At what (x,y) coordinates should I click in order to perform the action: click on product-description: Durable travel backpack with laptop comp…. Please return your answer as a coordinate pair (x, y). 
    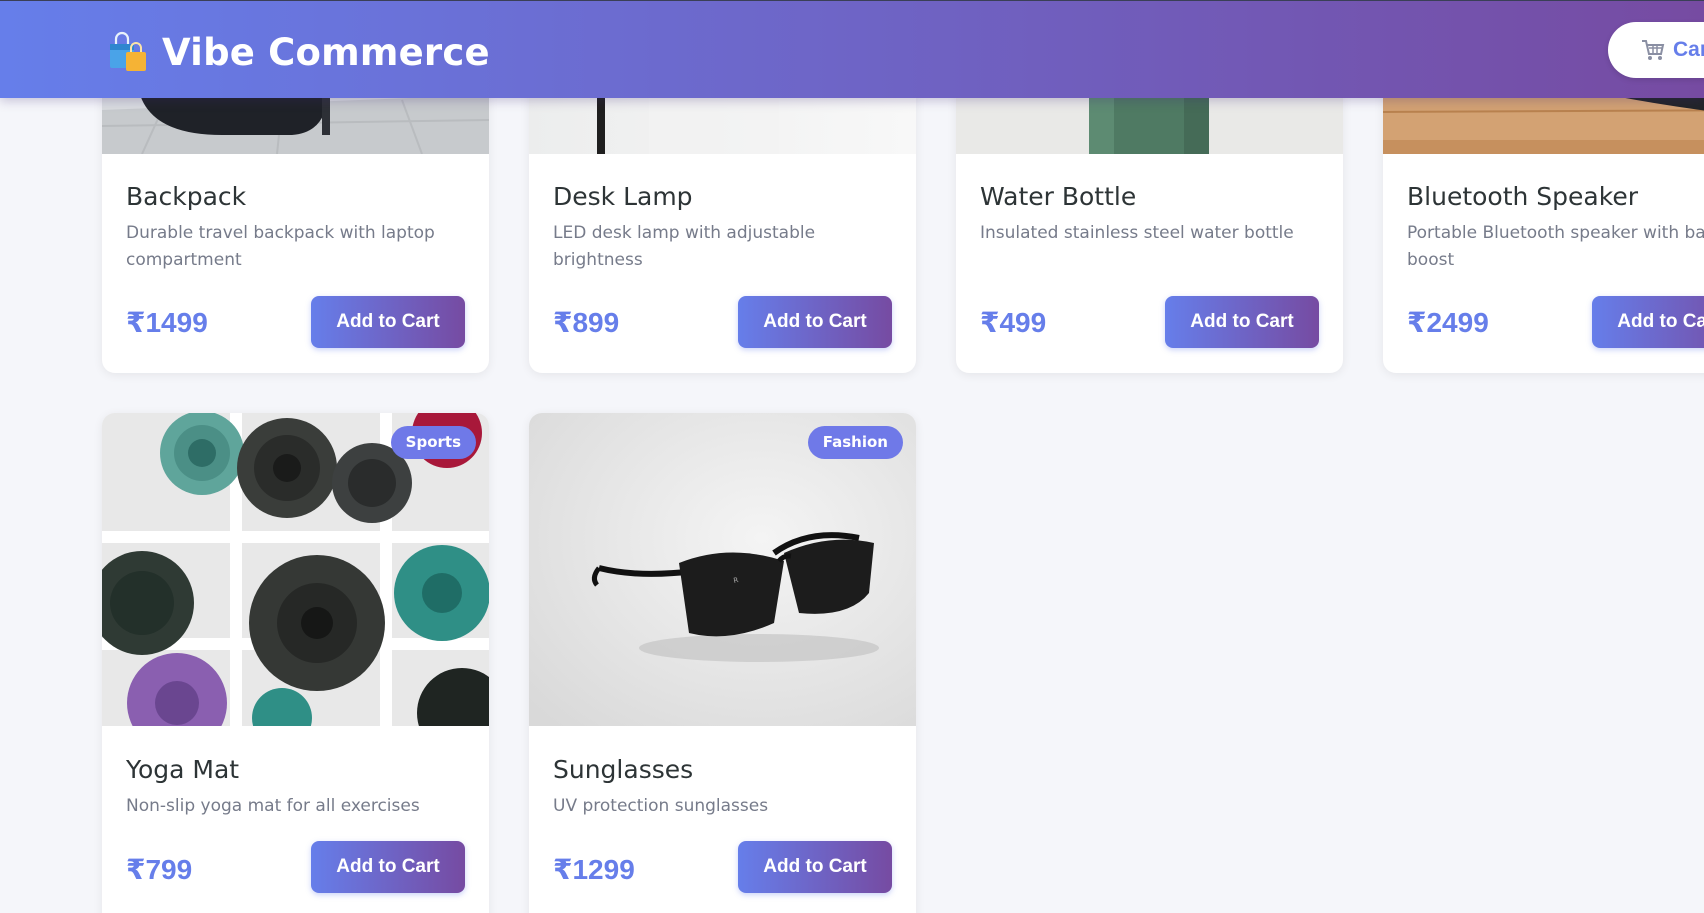
    Looking at the image, I should click on (280, 246).